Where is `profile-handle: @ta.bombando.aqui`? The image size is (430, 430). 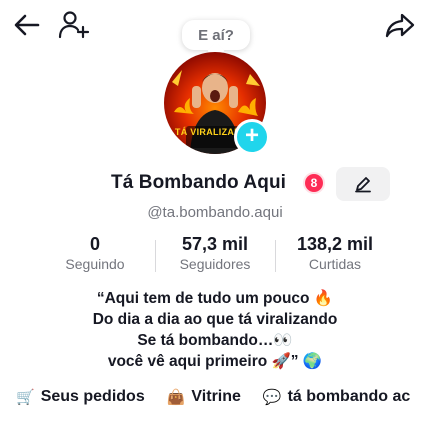
profile-handle: @ta.bombando.aqui is located at coordinates (215, 212).